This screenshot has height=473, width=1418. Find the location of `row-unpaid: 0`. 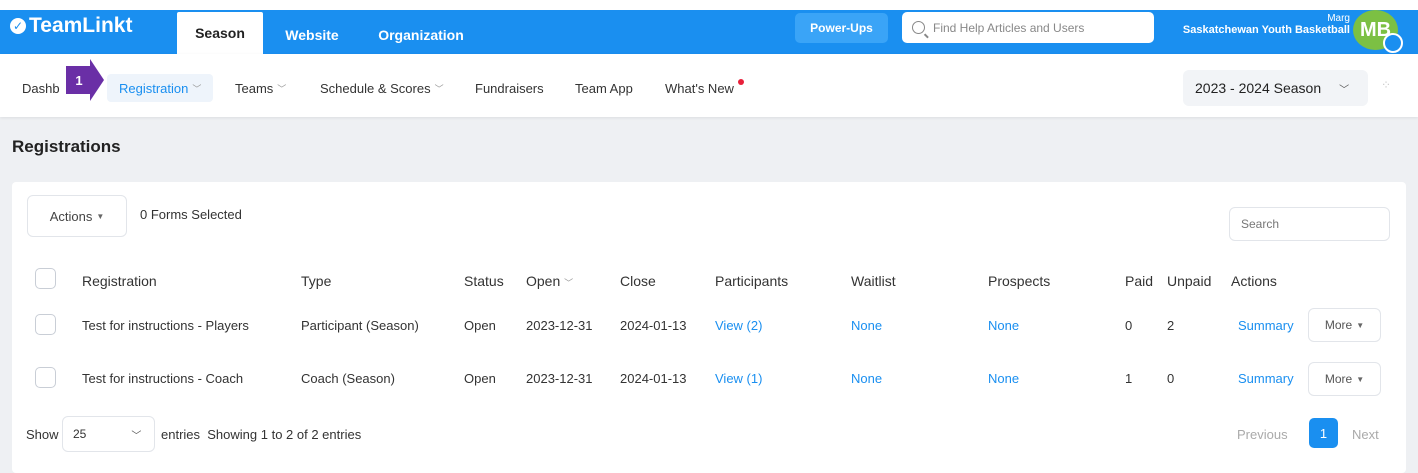

row-unpaid: 0 is located at coordinates (1171, 378).